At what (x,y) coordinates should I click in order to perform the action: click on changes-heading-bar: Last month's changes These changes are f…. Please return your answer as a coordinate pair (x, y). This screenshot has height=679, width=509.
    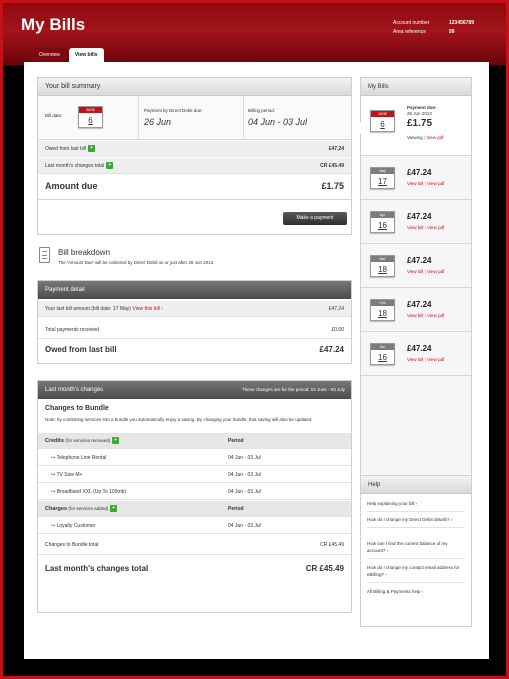
    Looking at the image, I should click on (194, 390).